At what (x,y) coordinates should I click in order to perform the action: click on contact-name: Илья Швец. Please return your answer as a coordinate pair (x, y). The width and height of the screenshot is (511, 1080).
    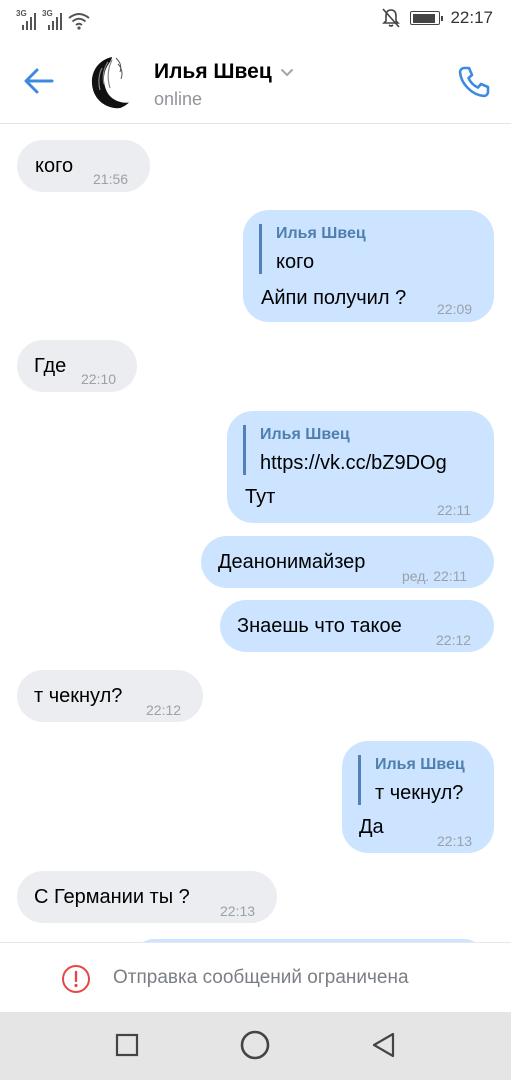
    Looking at the image, I should click on (213, 72).